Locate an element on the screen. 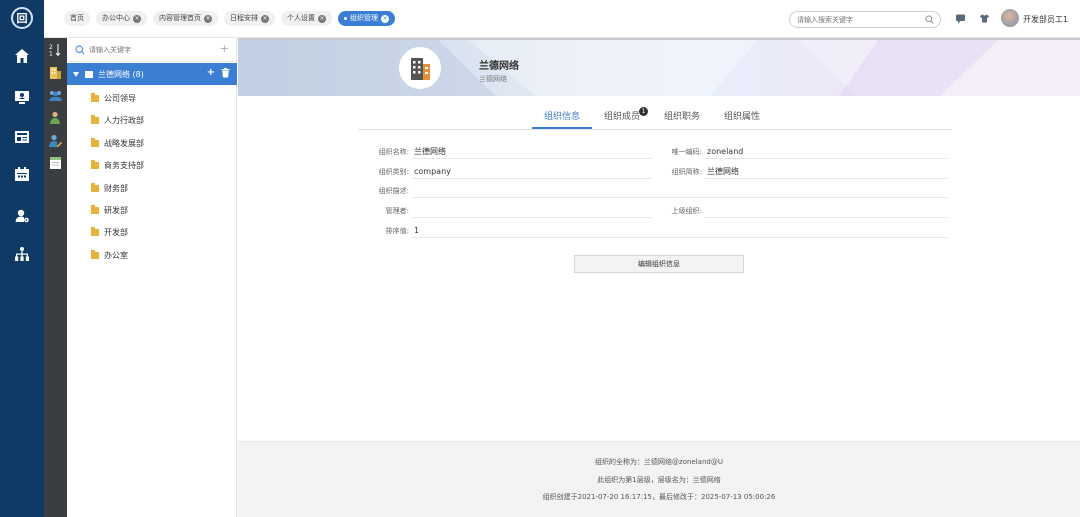 The image size is (1080, 517). tree-node-label: 人力行政部 is located at coordinates (124, 120).